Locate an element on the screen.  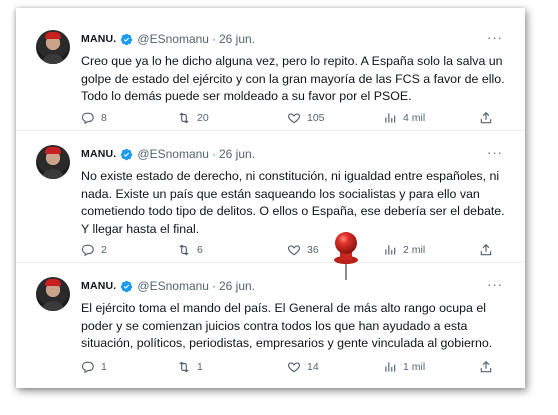
views-count: 1 mil is located at coordinates (414, 367).